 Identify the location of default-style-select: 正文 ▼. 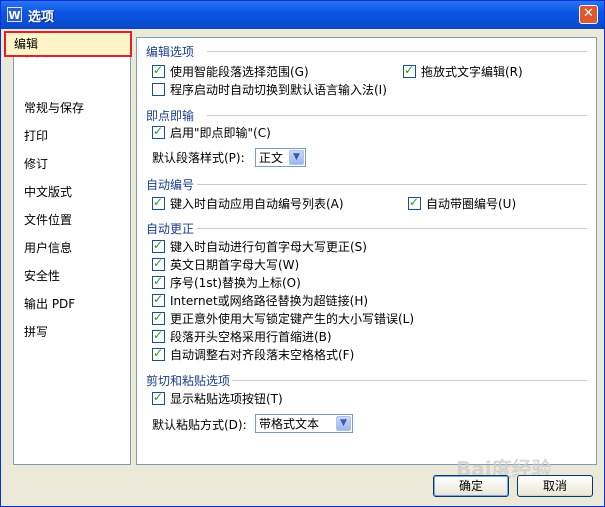
(280, 157).